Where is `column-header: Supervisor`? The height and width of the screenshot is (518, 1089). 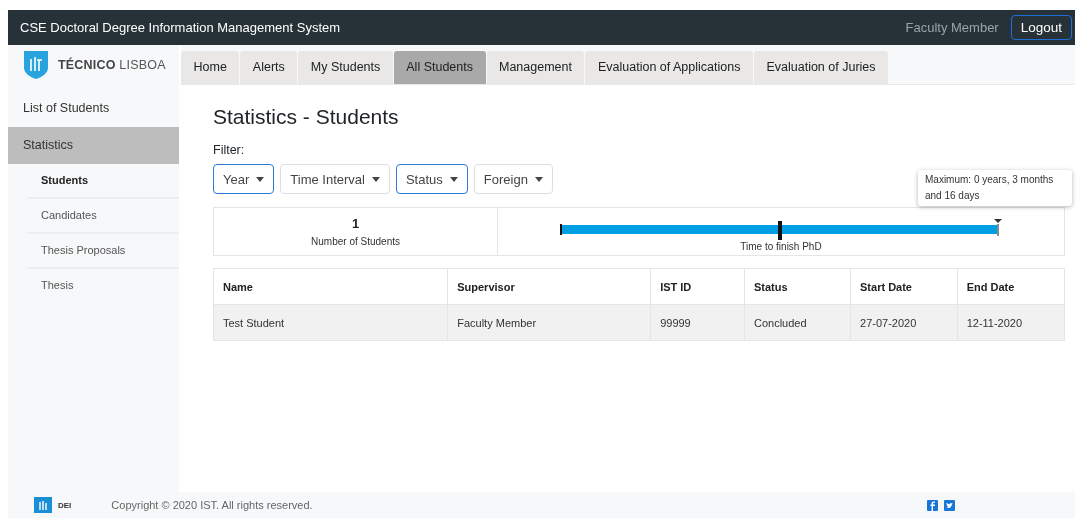
column-header: Supervisor is located at coordinates (549, 286).